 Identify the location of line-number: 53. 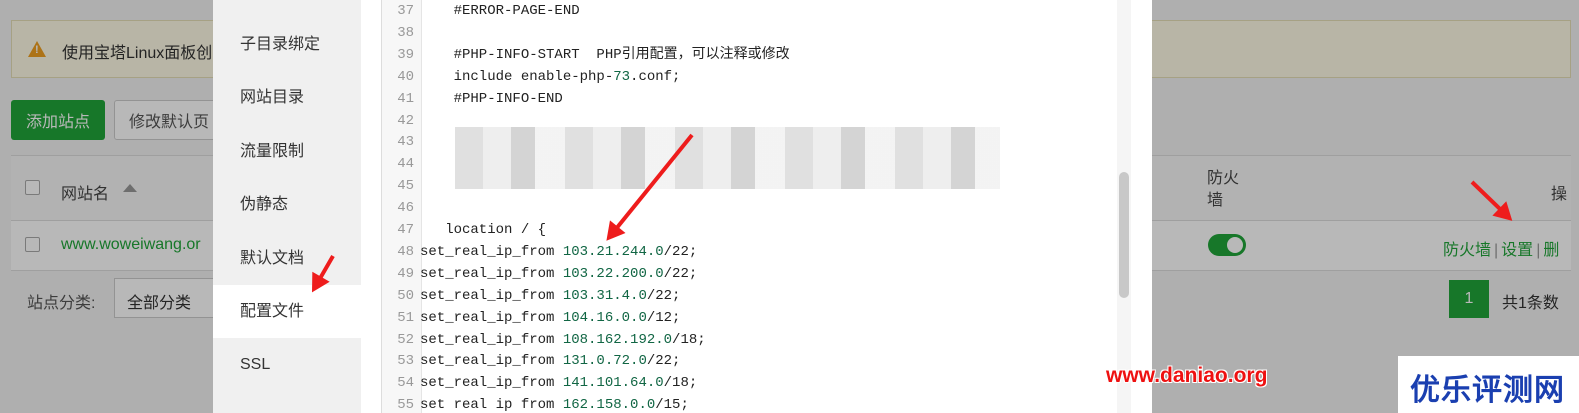
(405, 361).